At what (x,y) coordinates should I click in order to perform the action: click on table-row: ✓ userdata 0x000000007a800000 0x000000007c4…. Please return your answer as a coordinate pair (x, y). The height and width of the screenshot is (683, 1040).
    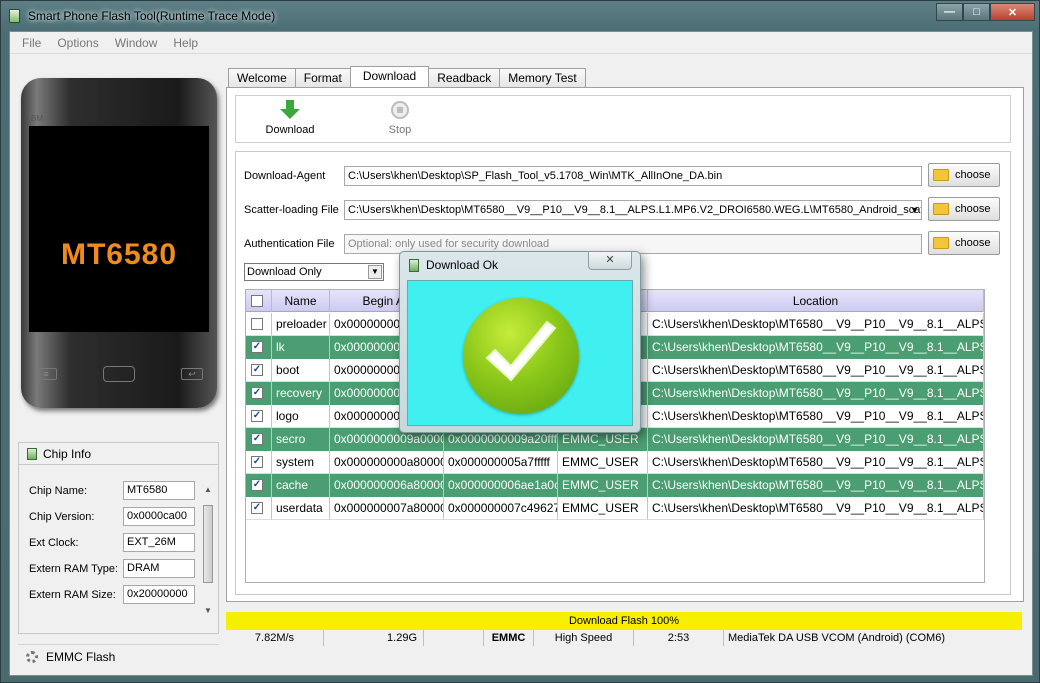
    Looking at the image, I should click on (615, 508).